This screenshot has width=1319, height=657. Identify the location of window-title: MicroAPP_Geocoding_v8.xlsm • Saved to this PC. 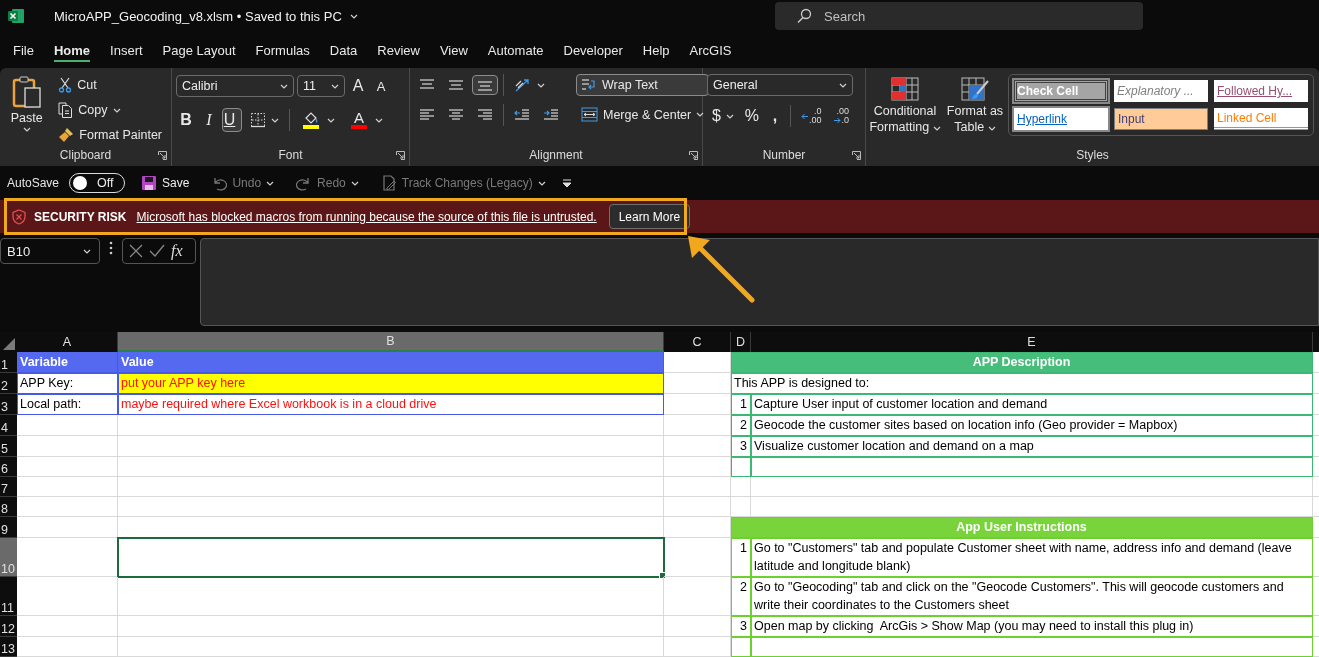
(198, 16).